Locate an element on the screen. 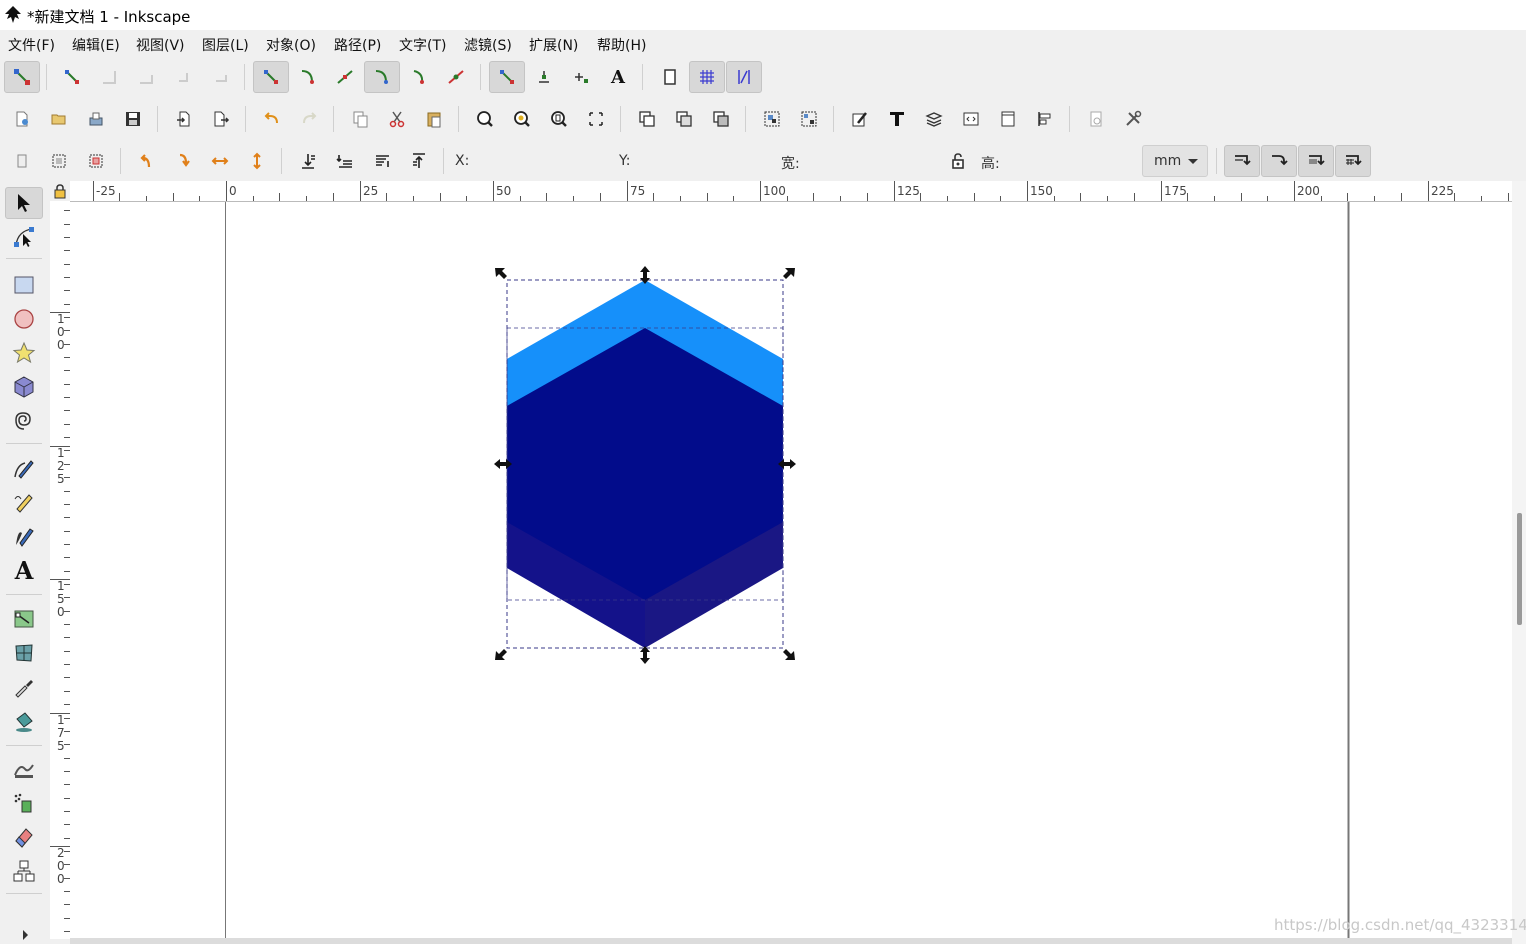  vertical-scrollbar-thumb is located at coordinates (1519, 569).